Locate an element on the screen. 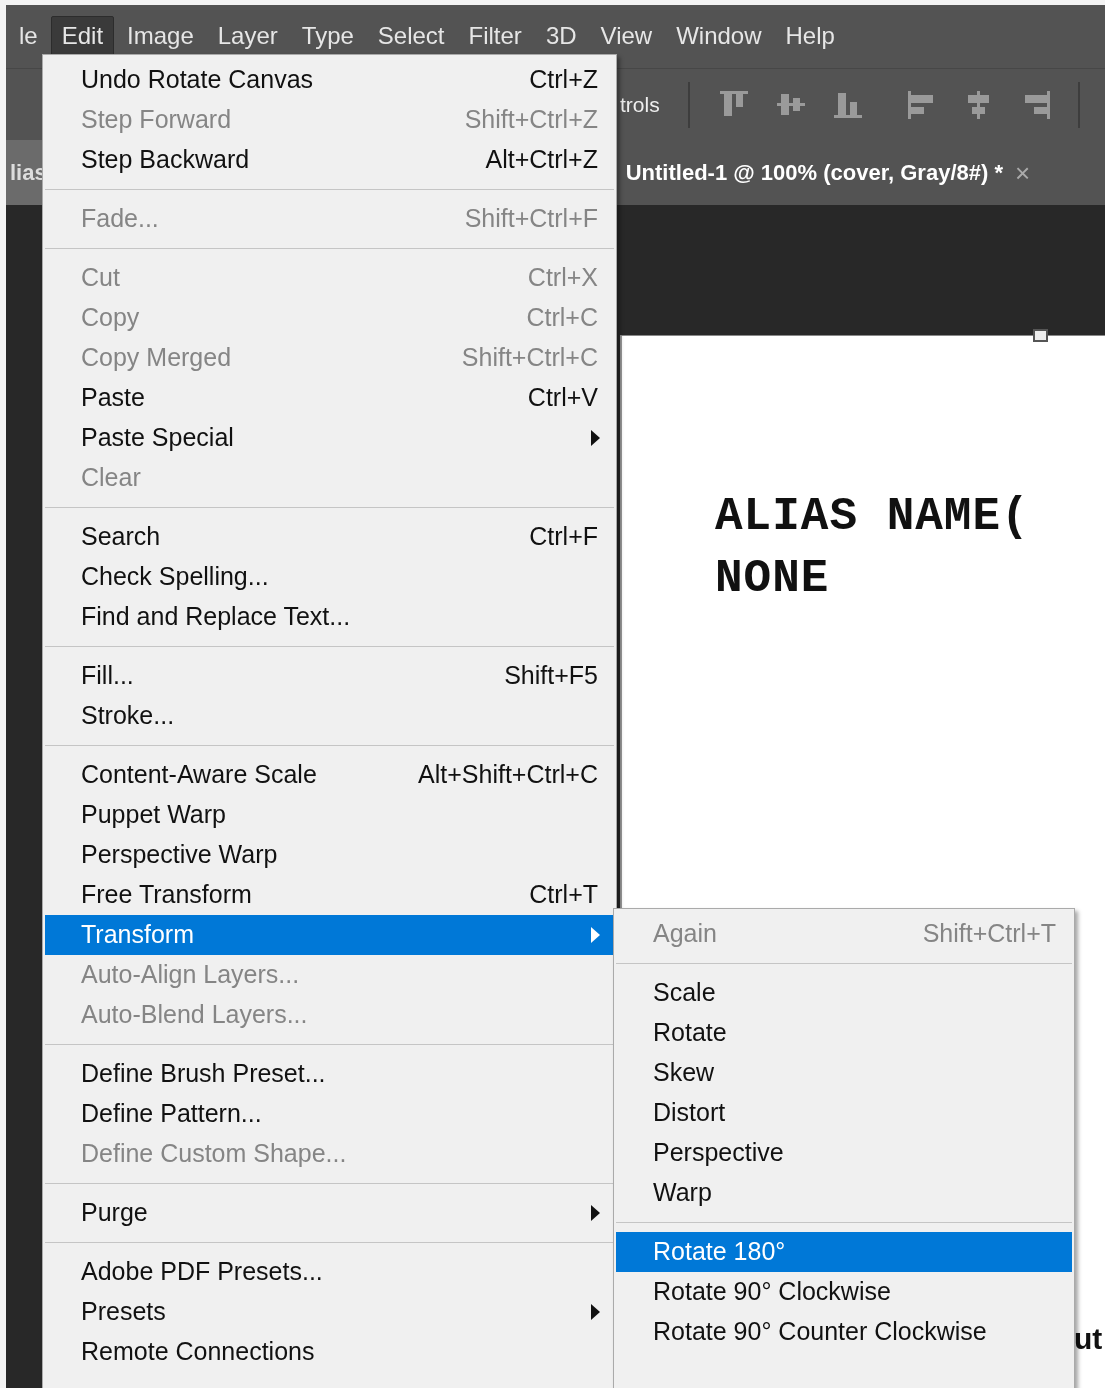 This screenshot has width=1105, height=1388. align-bottom-icon is located at coordinates (847, 104).